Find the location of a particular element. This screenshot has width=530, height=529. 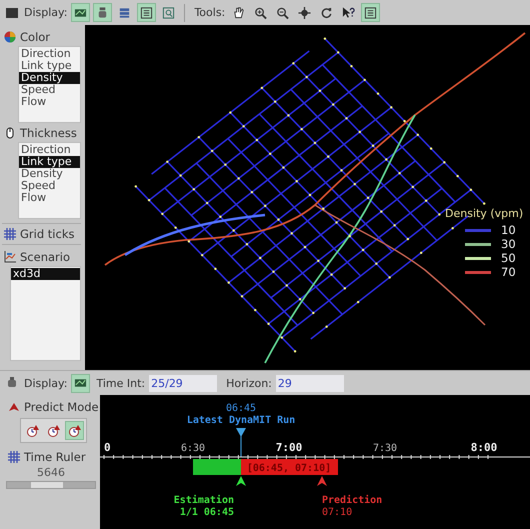

color-title: Color is located at coordinates (35, 37).